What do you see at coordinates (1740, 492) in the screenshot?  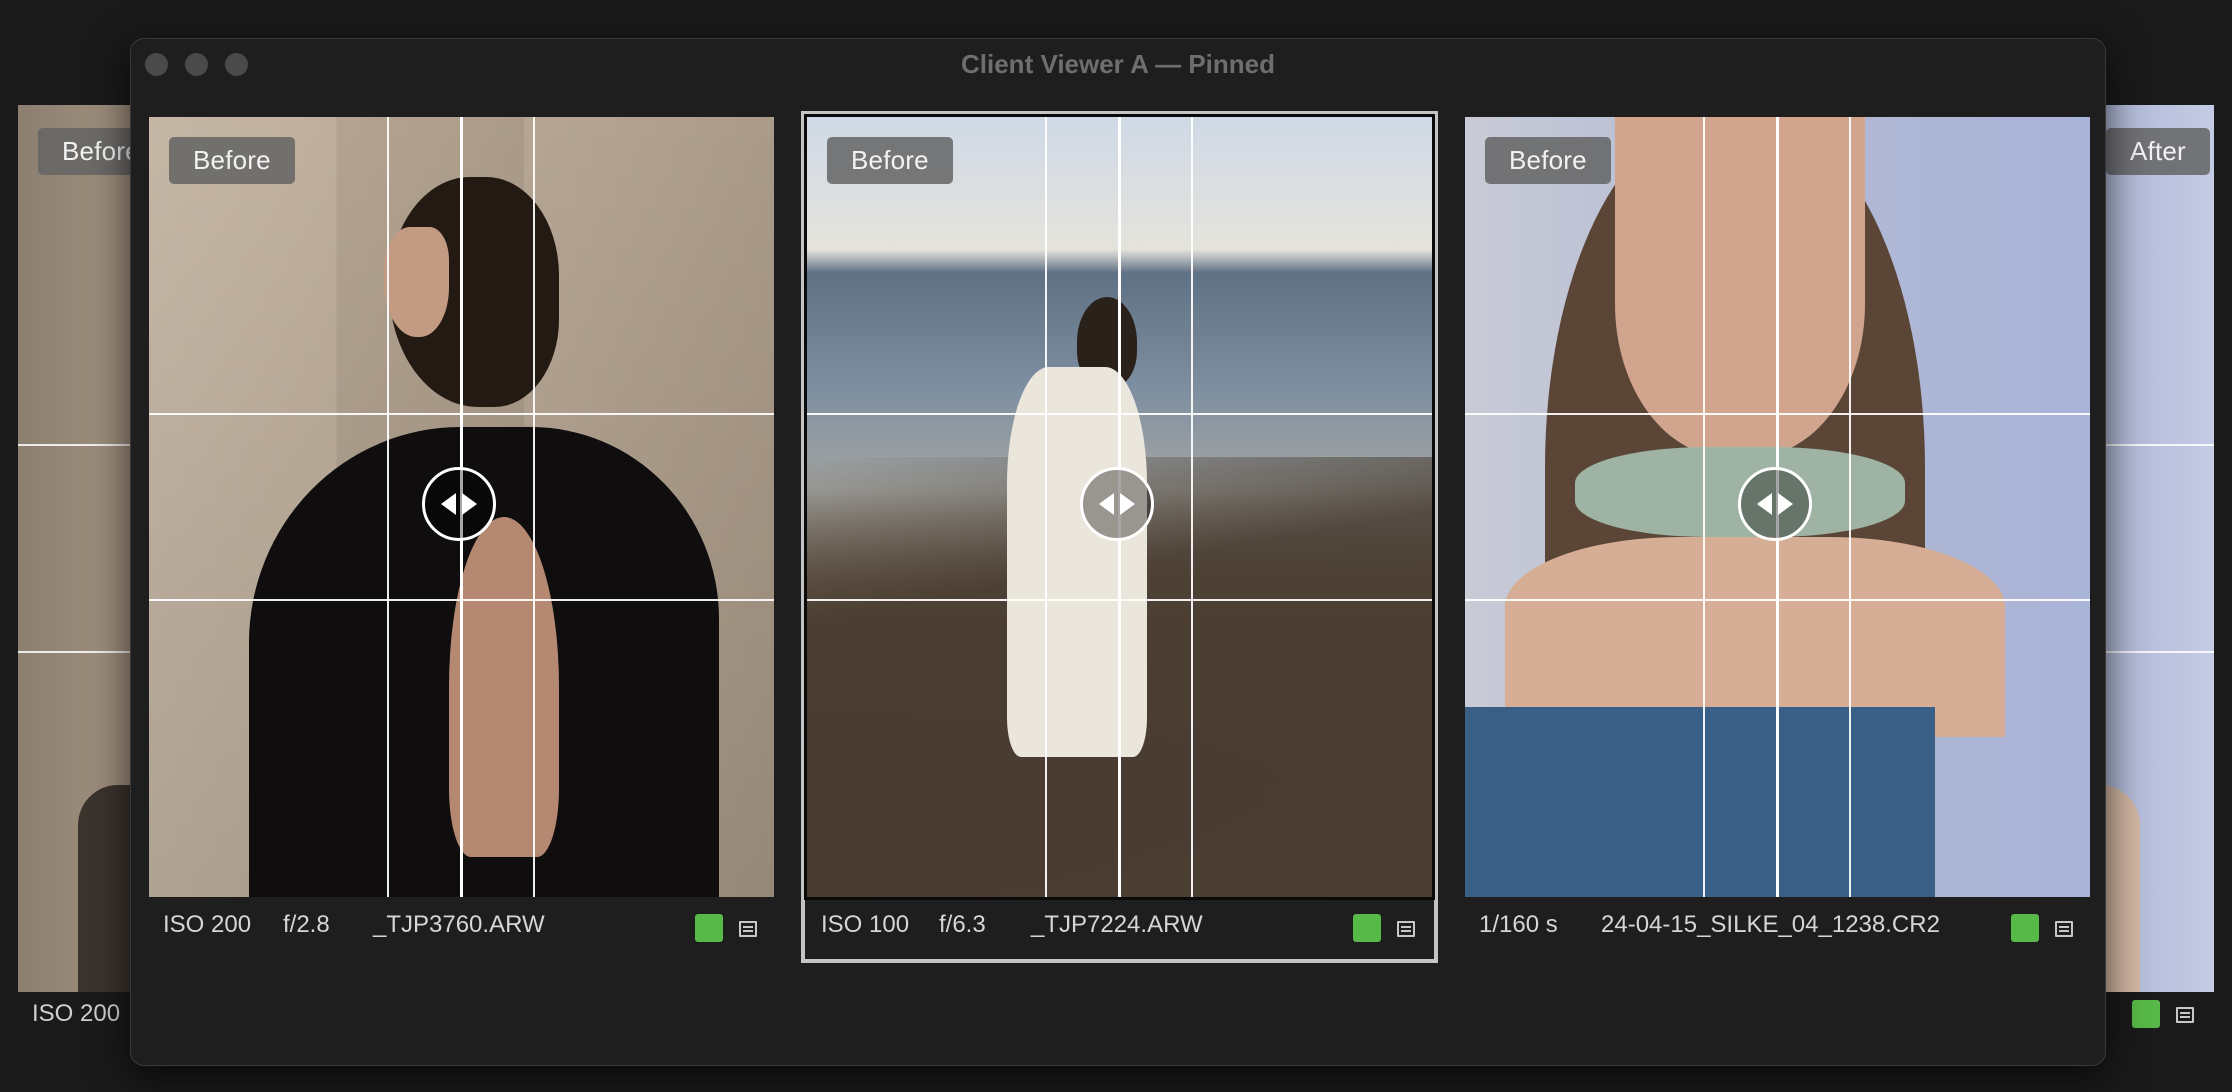 I see `subject-choker` at bounding box center [1740, 492].